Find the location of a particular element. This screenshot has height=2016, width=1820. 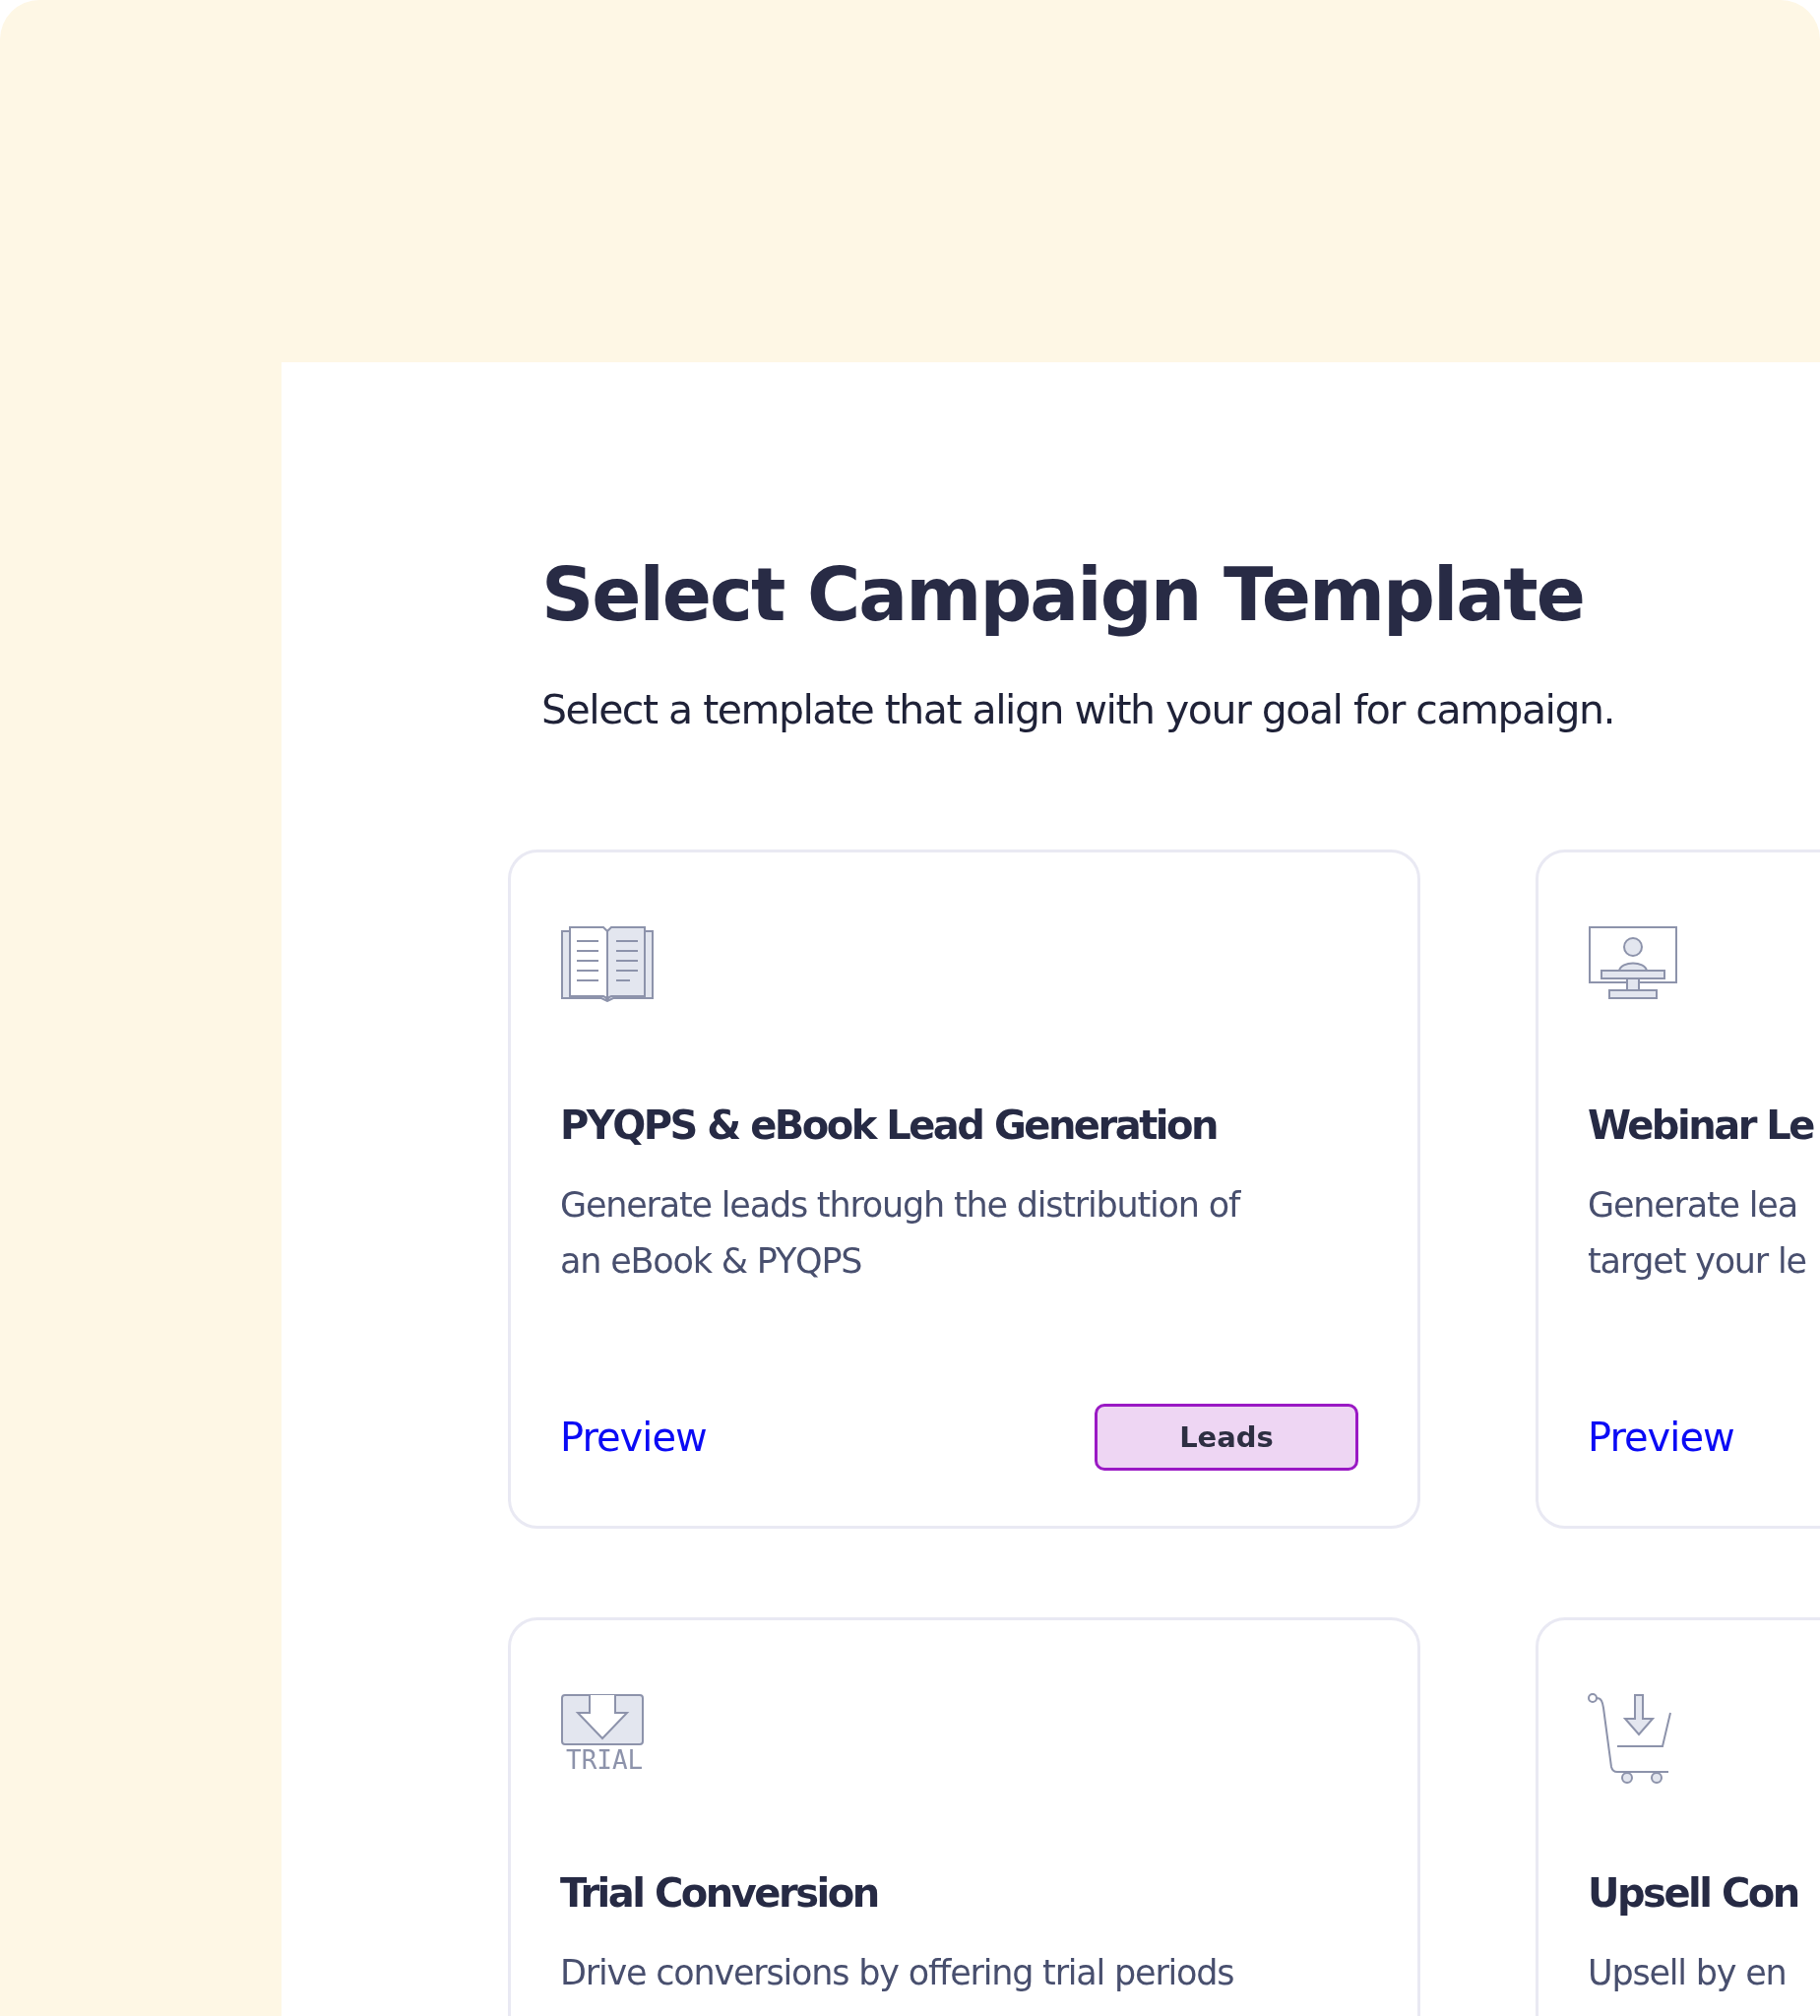

book-icon is located at coordinates (607, 963).